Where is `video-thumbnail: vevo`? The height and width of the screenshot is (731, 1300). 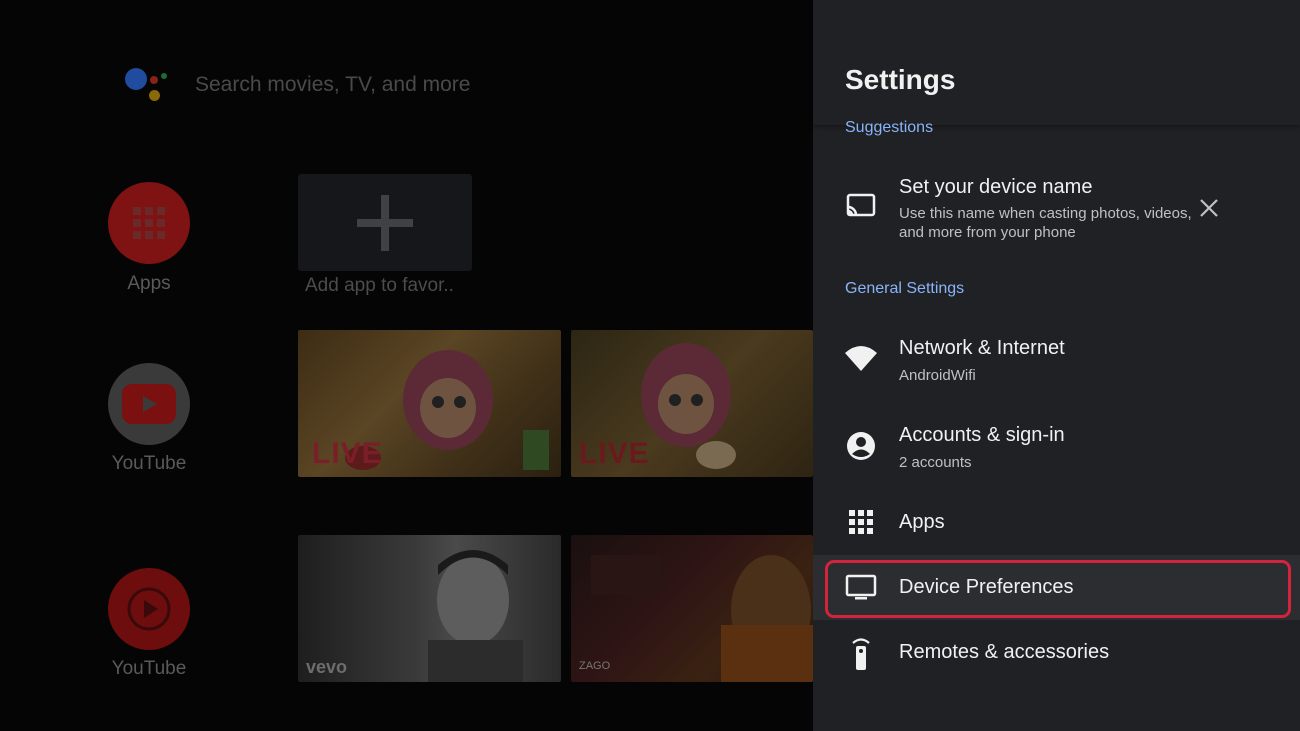
video-thumbnail: vevo is located at coordinates (429, 608).